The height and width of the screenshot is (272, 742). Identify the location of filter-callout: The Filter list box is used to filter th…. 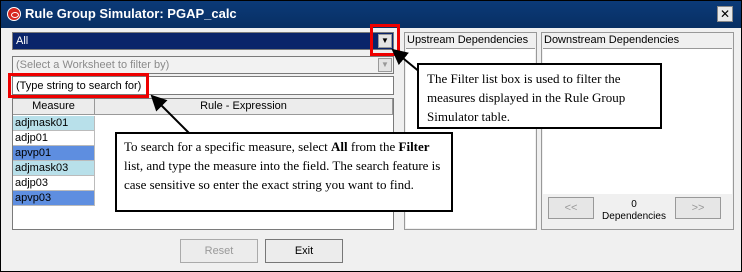
(539, 96).